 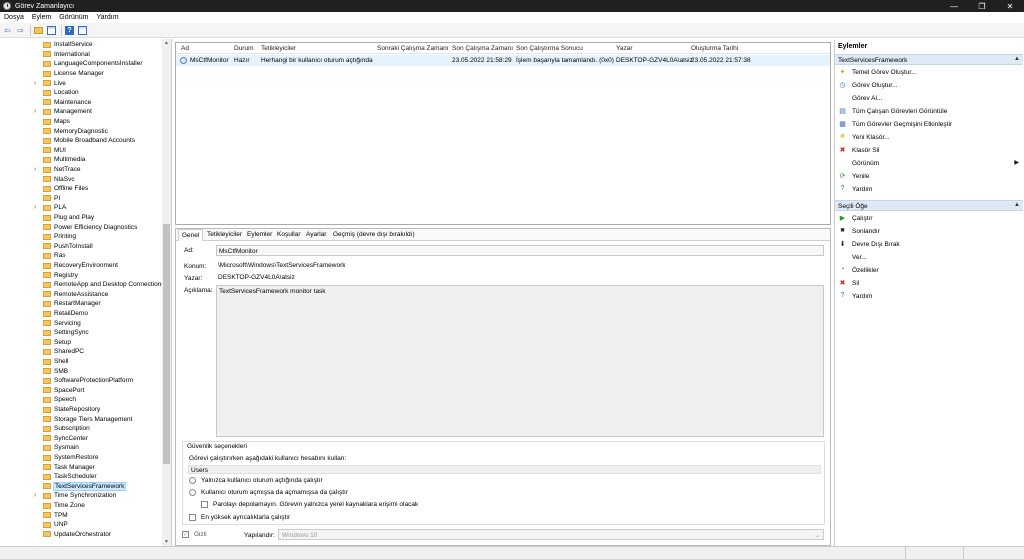 I want to click on action-item: ▦ Tüm Görevler Geçmişini Etkinleştir, so click(x=929, y=124).